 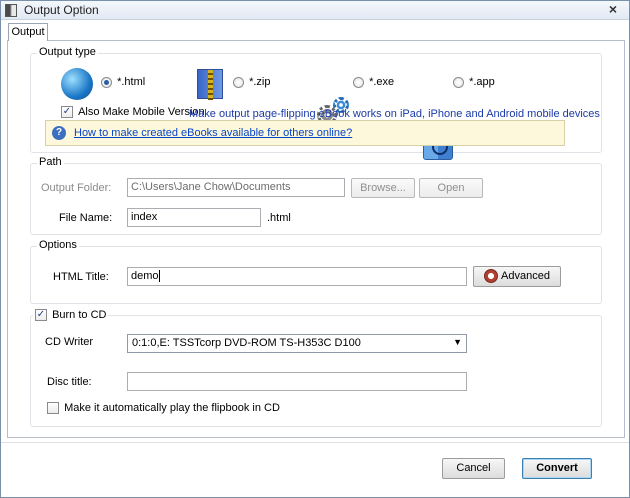 What do you see at coordinates (315, 10) in the screenshot?
I see `title-bar: Output Option ×` at bounding box center [315, 10].